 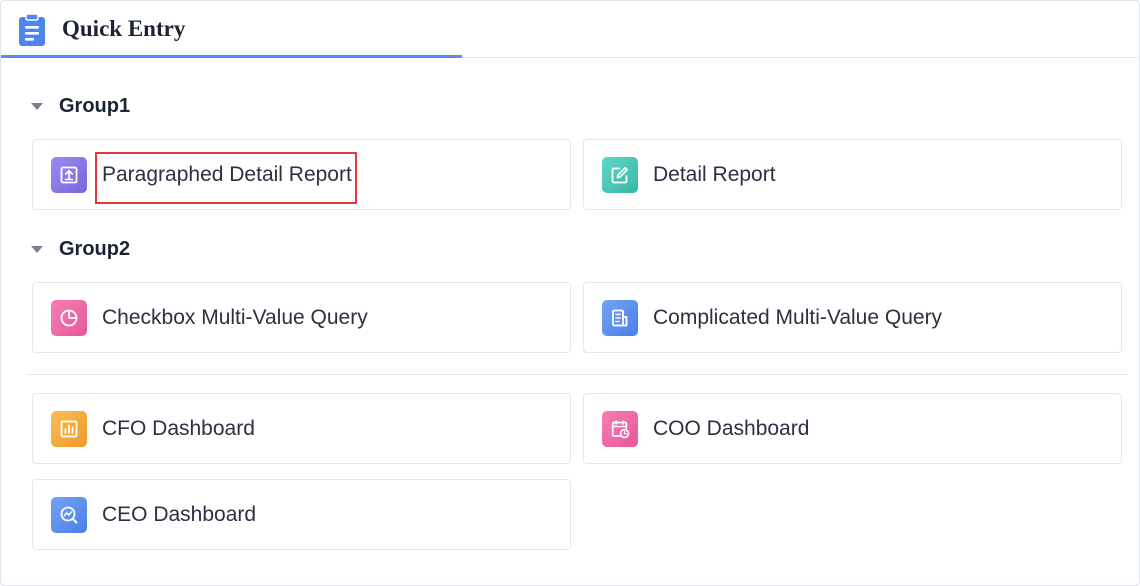 I want to click on entry-card-coo-dashboard: COO Dashboard, so click(x=852, y=428).